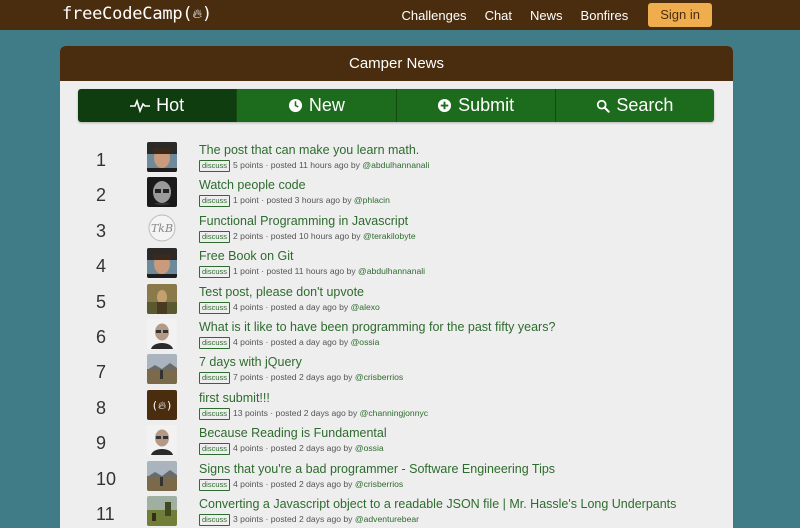 This screenshot has width=800, height=528. What do you see at coordinates (293, 433) in the screenshot?
I see `story-title-link: Because Reading is Fundamental` at bounding box center [293, 433].